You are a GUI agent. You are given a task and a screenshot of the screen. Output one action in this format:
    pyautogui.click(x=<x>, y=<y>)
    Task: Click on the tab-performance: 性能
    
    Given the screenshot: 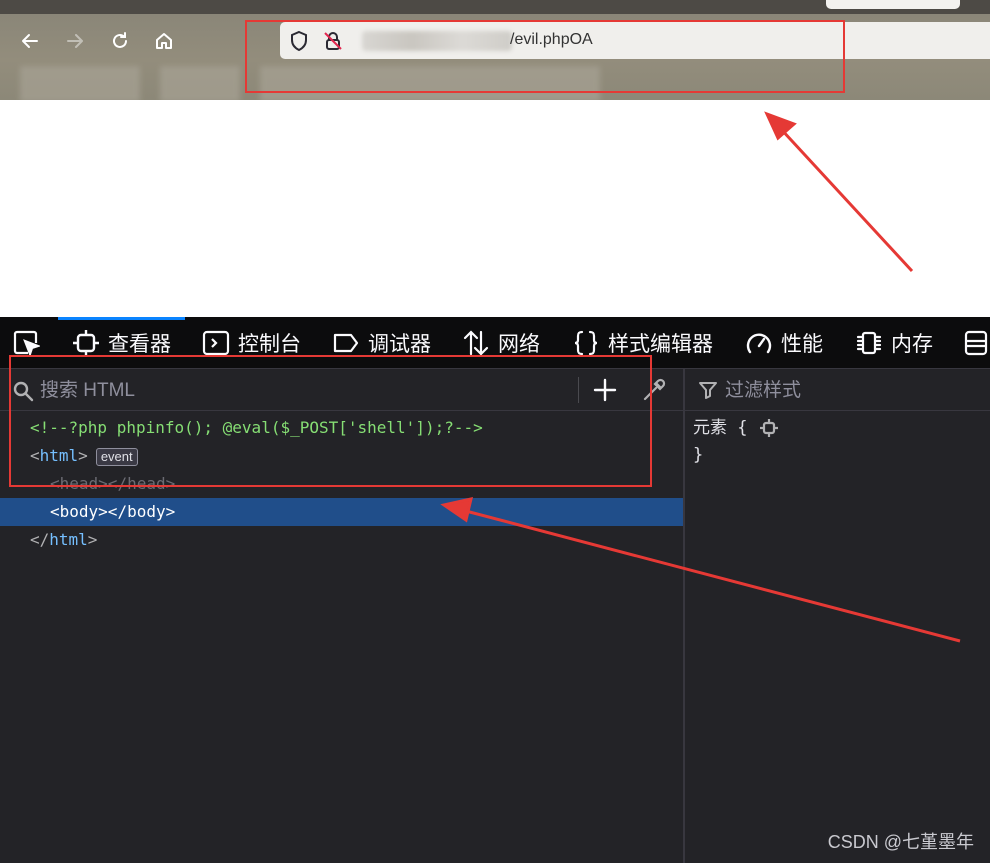 What is the action you would take?
    pyautogui.click(x=784, y=343)
    